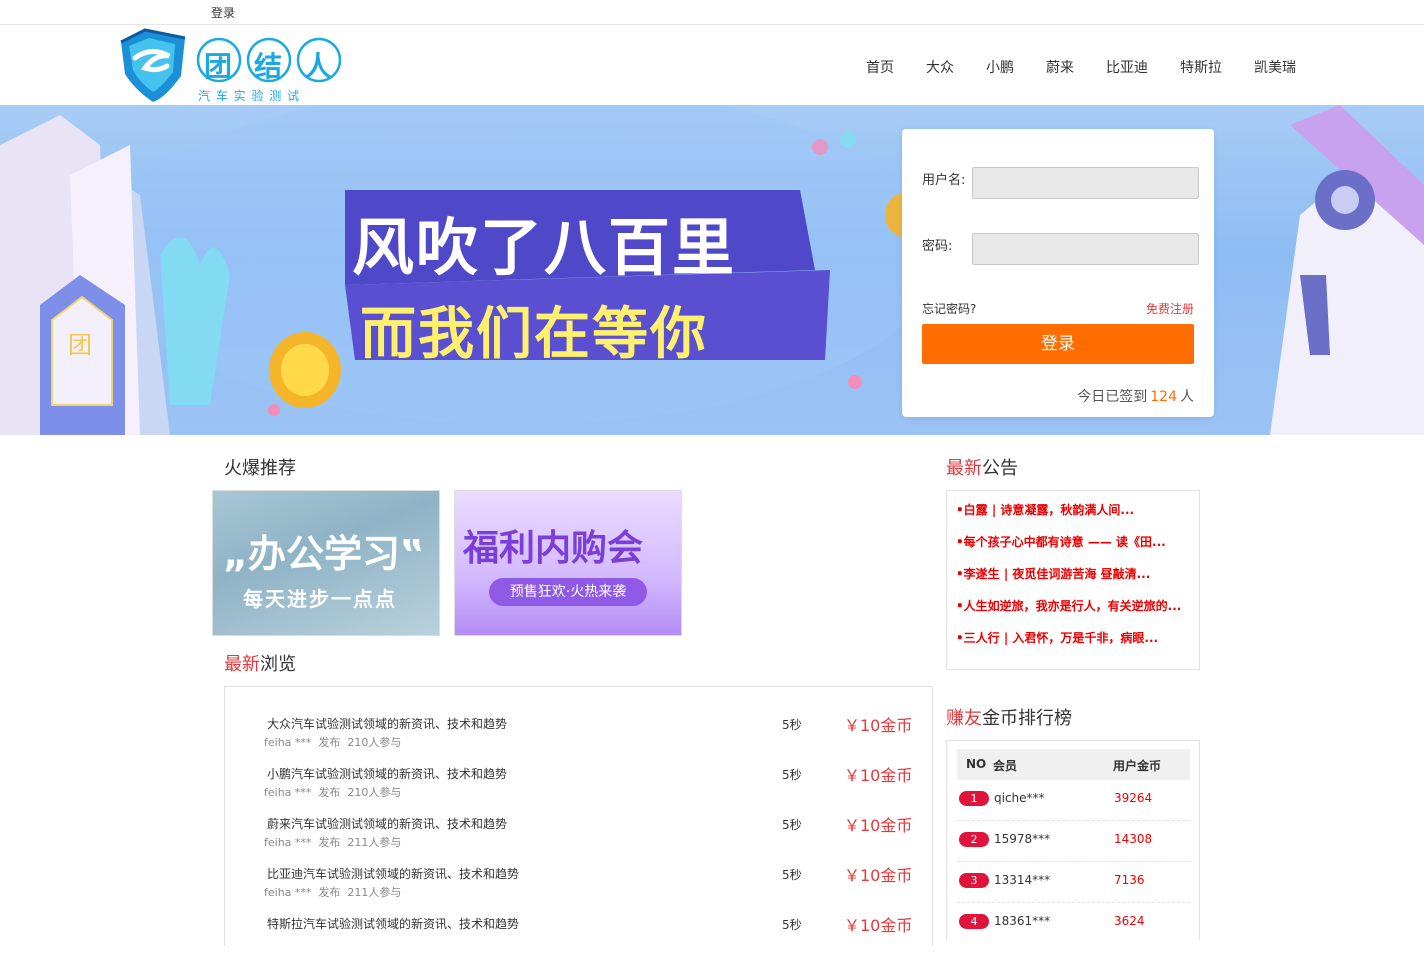 This screenshot has width=1424, height=965. I want to click on rank-badge: 2, so click(974, 839).